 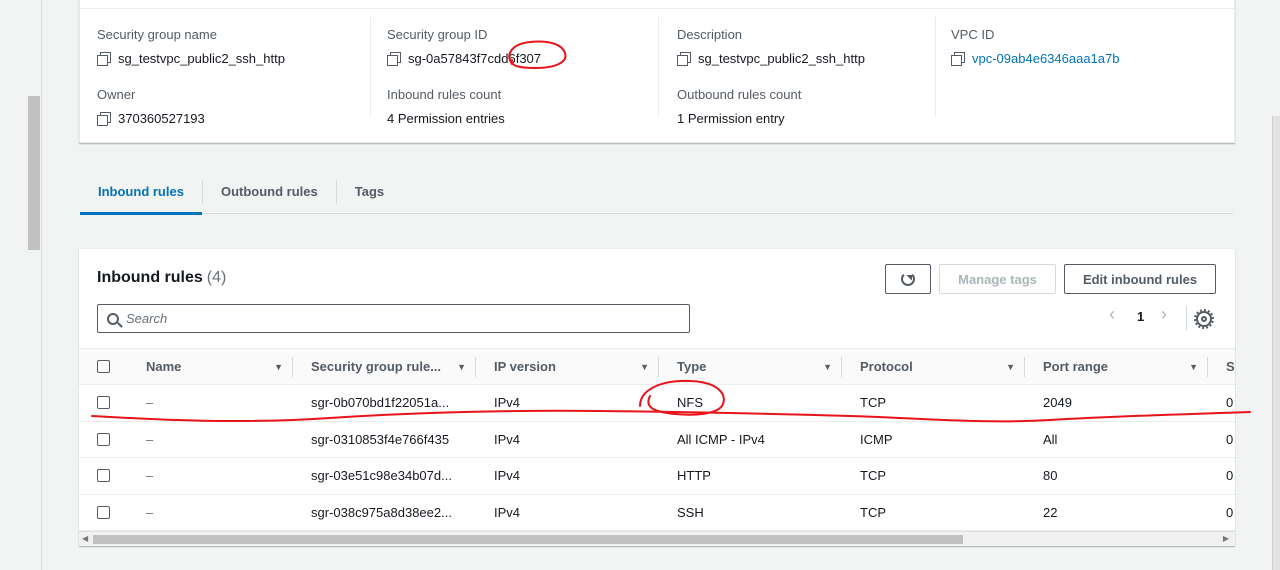 I want to click on rule-type: All ICMP - IPv4, so click(x=721, y=439).